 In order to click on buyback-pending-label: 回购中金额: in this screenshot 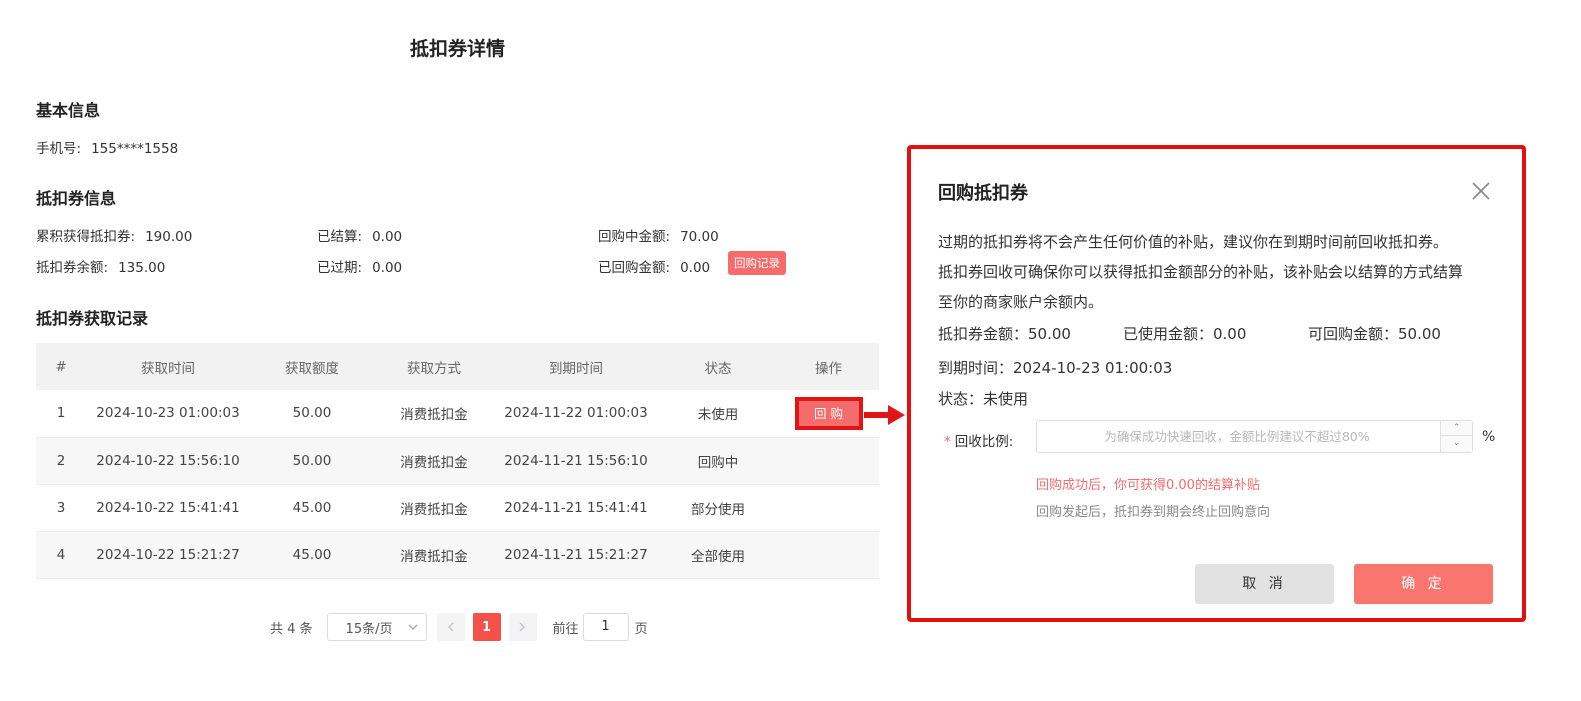, I will do `click(634, 237)`.